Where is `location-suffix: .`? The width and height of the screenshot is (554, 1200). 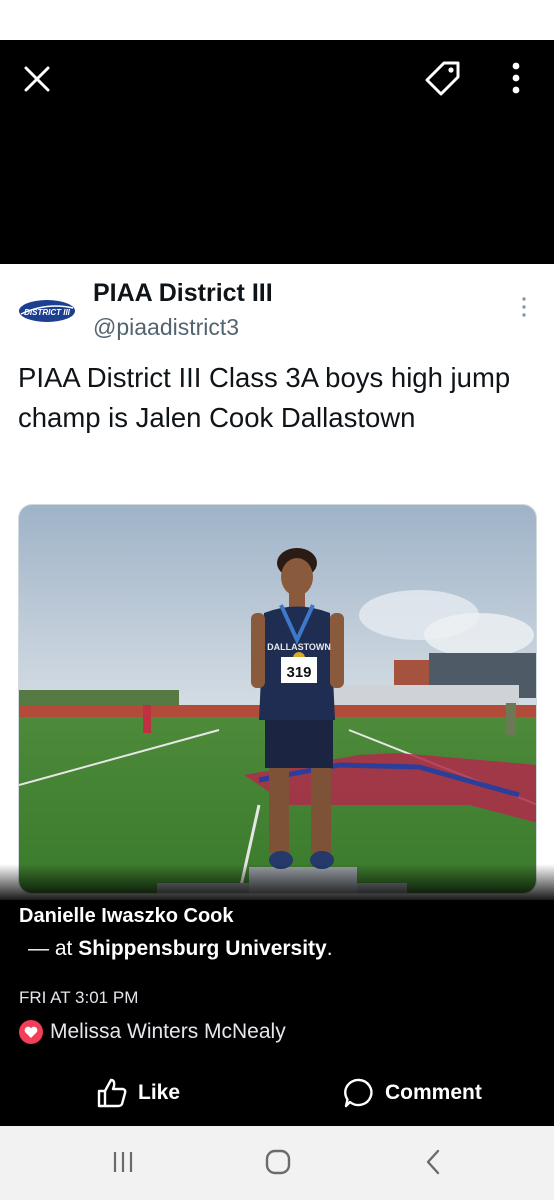
location-suffix: . is located at coordinates (329, 948).